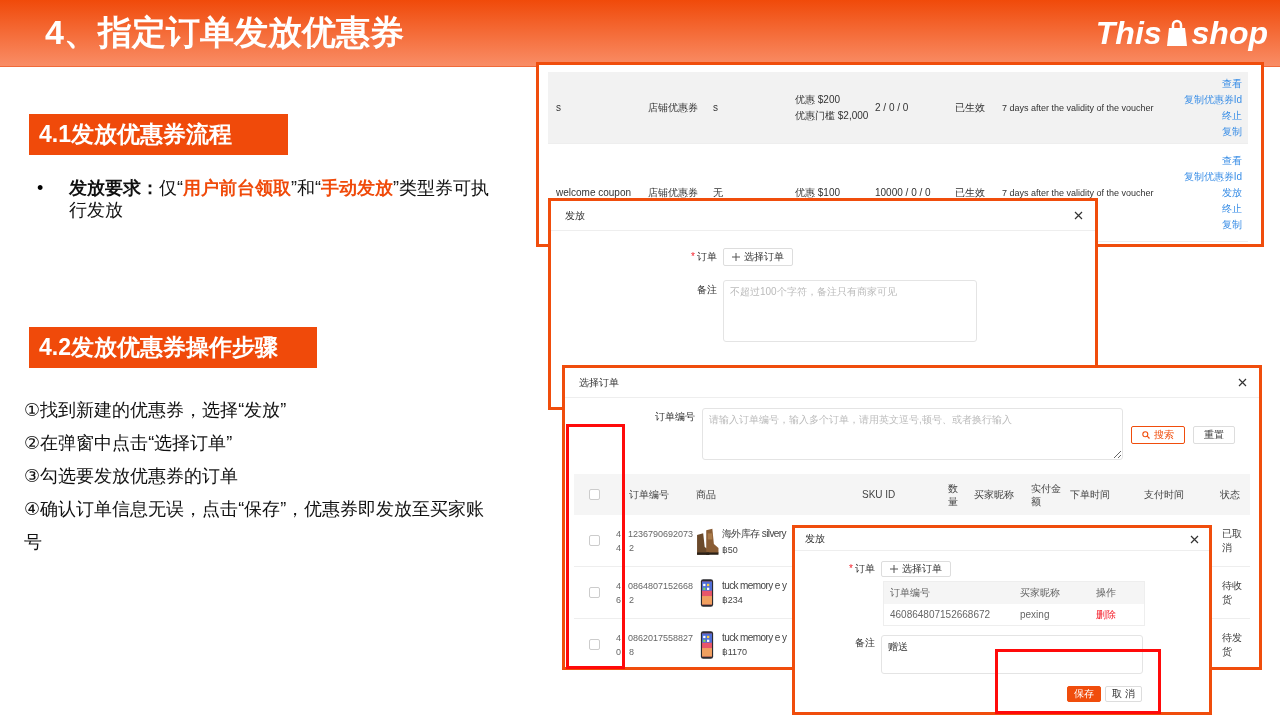 The height and width of the screenshot is (720, 1280). Describe the element at coordinates (132, 476) in the screenshot. I see `step-text: ③勾选要发放优惠券的订单` at that location.